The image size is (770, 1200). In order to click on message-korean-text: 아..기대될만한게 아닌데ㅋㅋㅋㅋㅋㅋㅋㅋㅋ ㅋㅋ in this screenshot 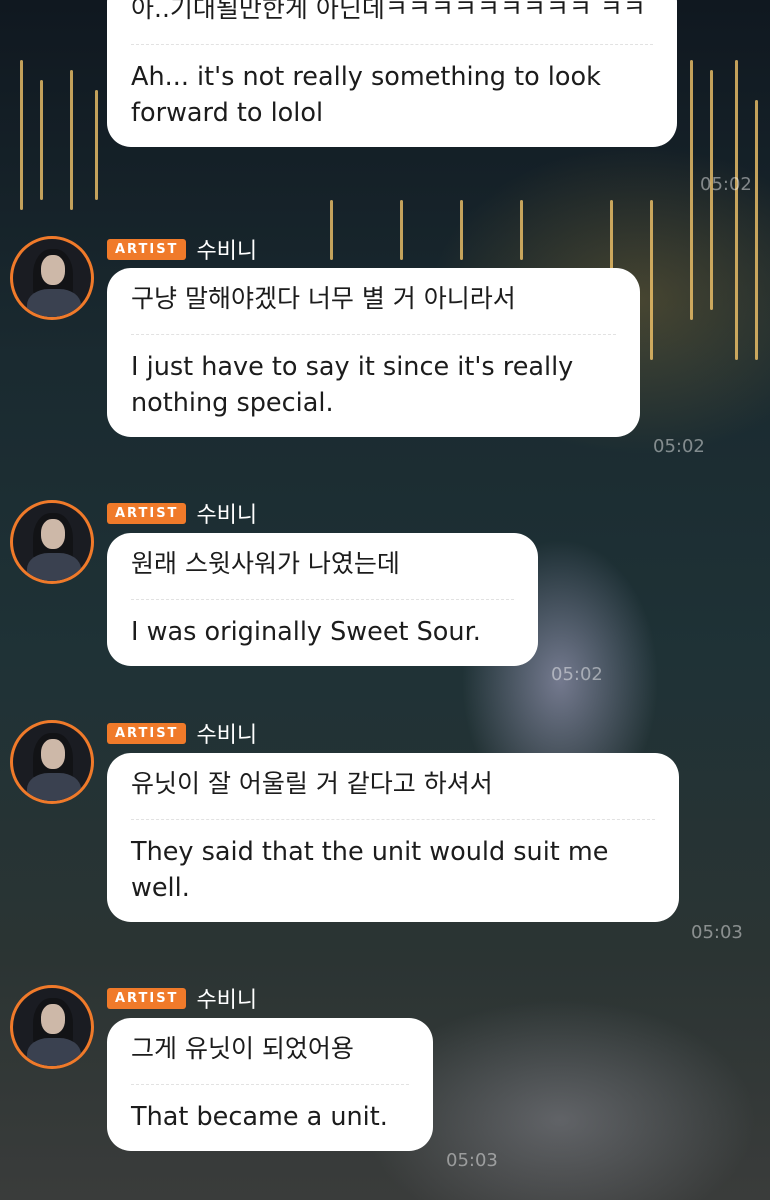, I will do `click(388, 11)`.